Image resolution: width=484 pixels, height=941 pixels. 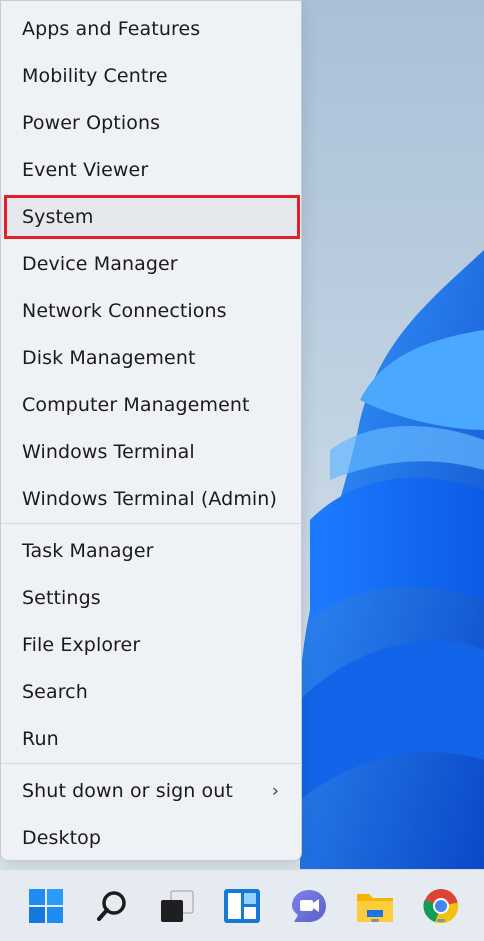 What do you see at coordinates (100, 264) in the screenshot?
I see `menu-item-label: Device Manager` at bounding box center [100, 264].